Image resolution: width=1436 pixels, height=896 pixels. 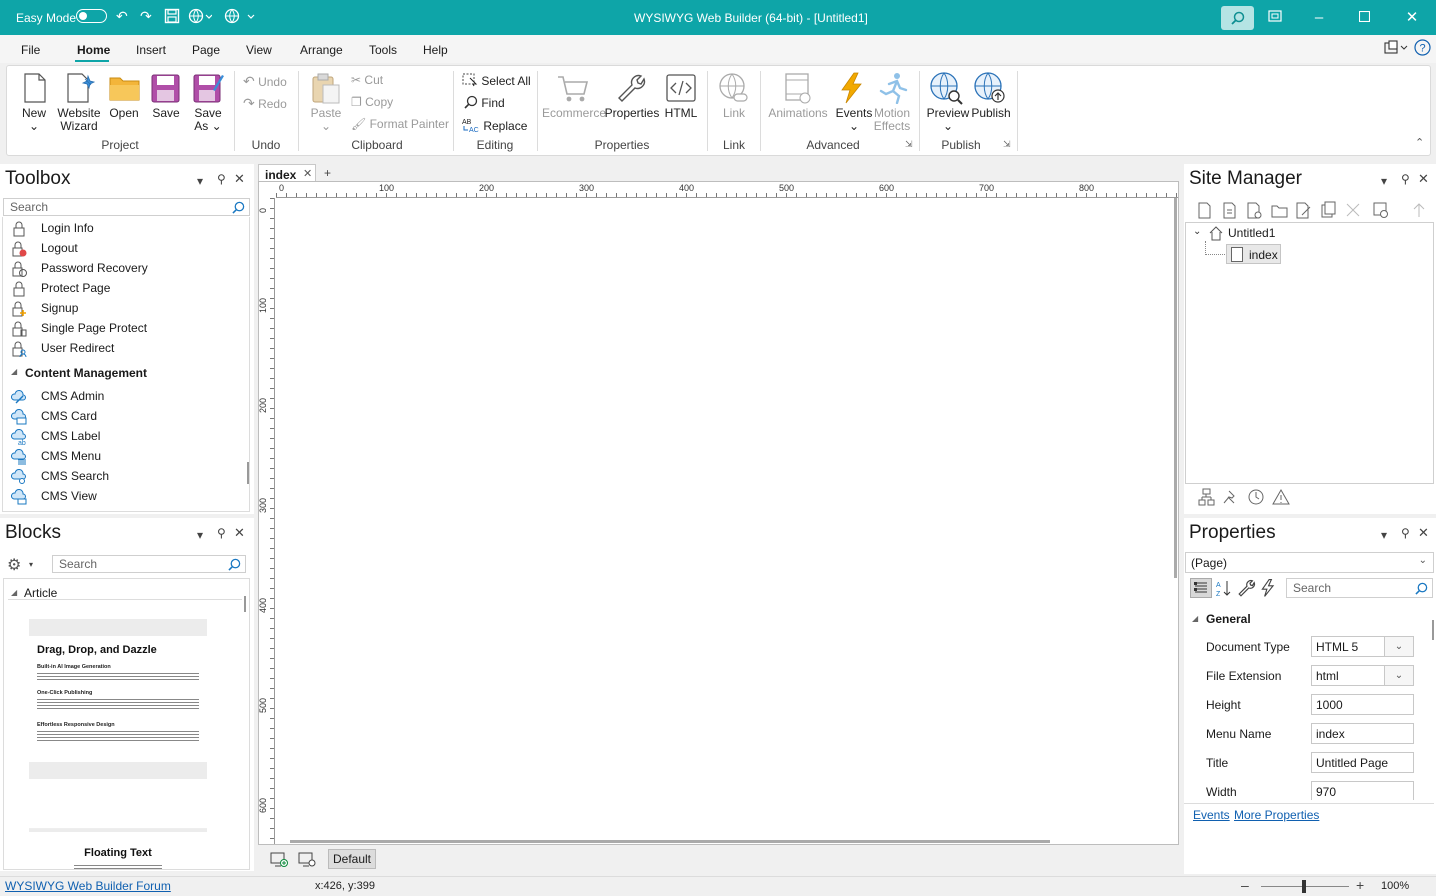 What do you see at coordinates (94, 268) in the screenshot?
I see `toolbox-item-password-recovery: Password Recovery` at bounding box center [94, 268].